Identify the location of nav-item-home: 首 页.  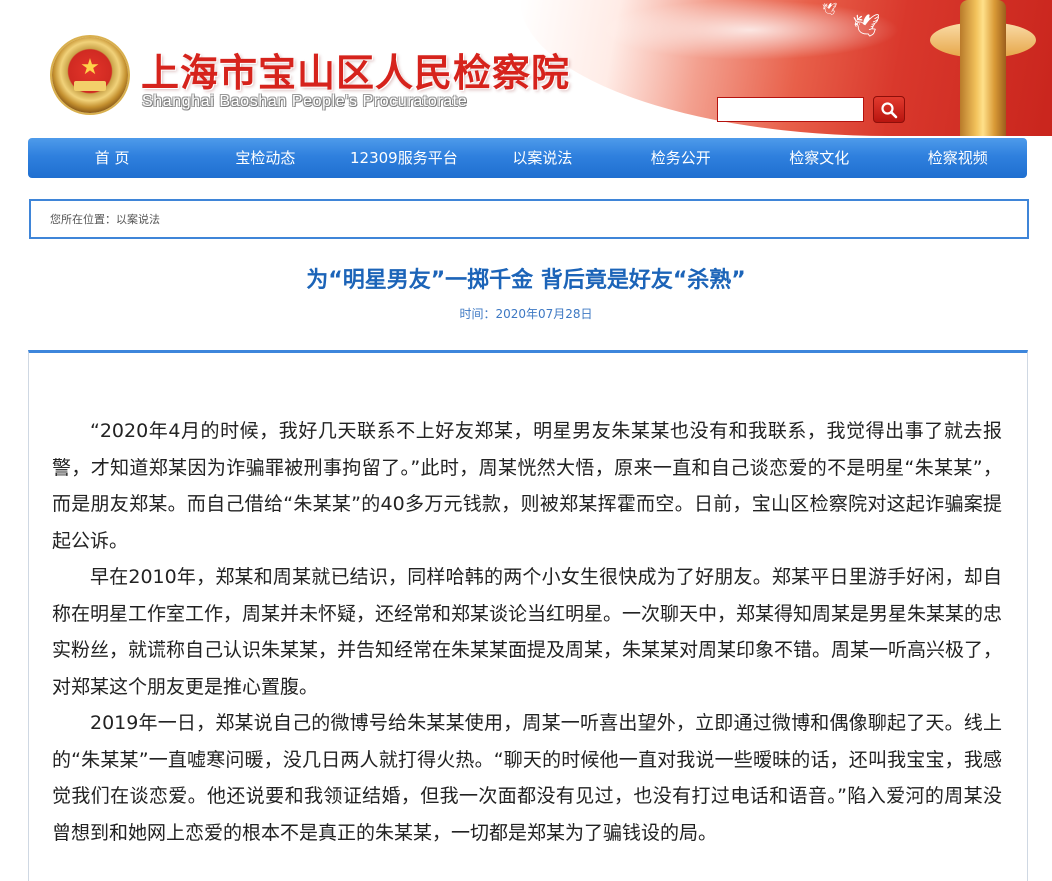
(112, 158).